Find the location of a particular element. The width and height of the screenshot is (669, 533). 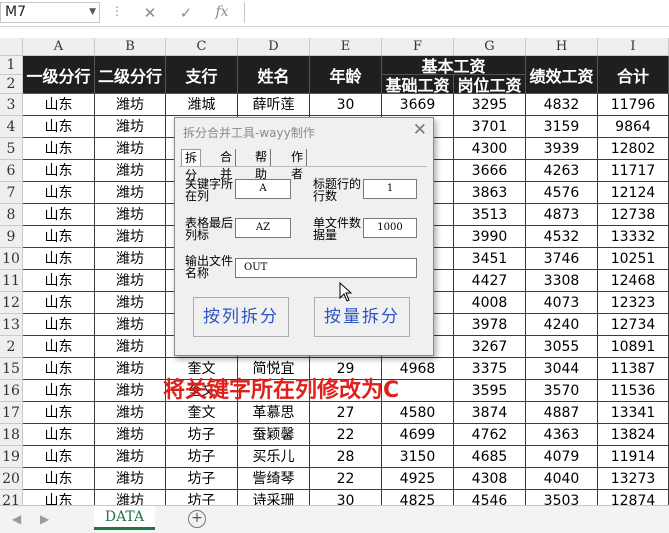

table-cell: 4762 is located at coordinates (490, 435).